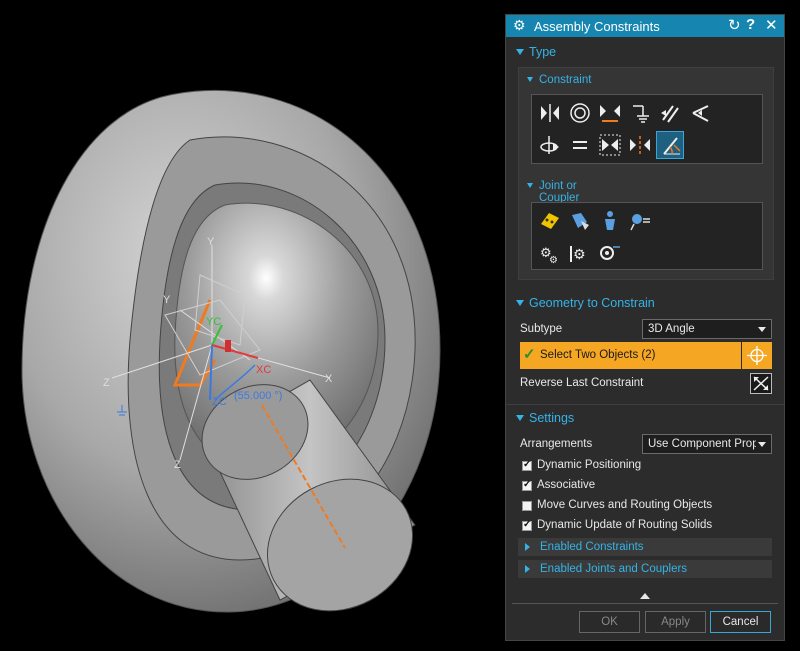  I want to click on dynamic-positioning-label: Dynamic Positioning, so click(589, 465).